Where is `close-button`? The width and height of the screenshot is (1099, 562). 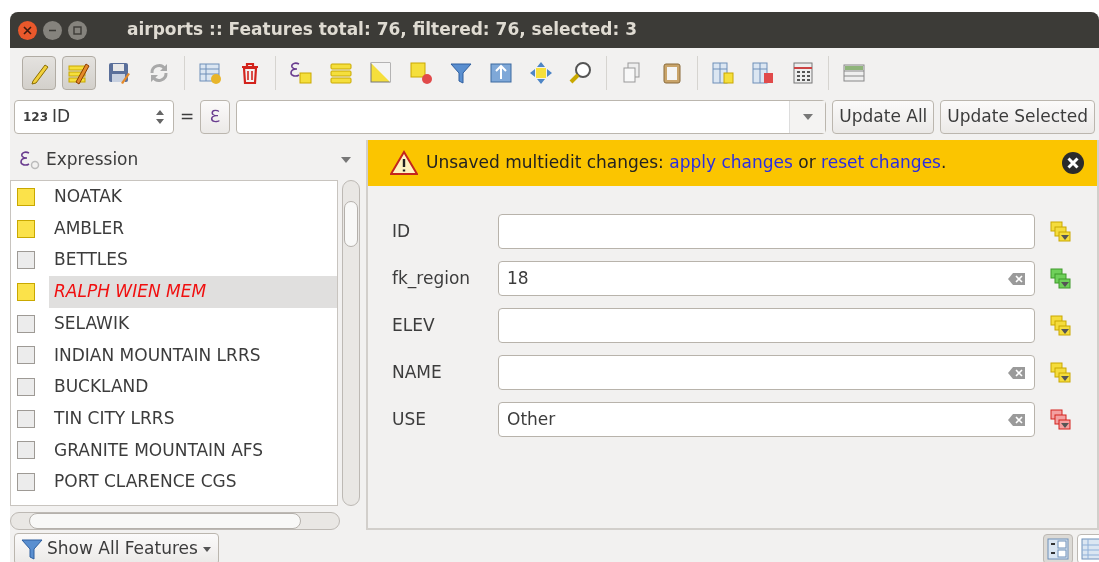 close-button is located at coordinates (27, 30).